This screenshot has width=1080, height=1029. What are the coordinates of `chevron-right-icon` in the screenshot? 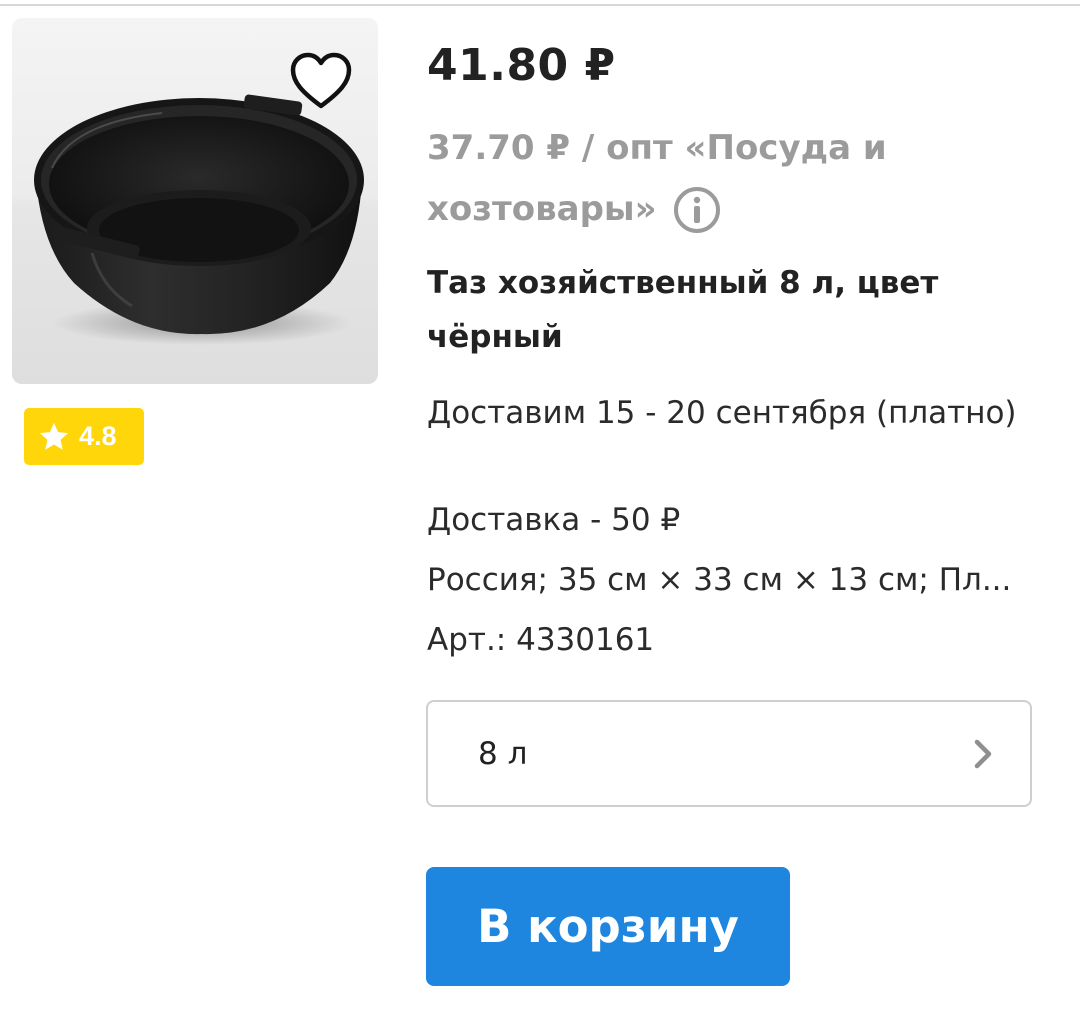 It's located at (983, 753).